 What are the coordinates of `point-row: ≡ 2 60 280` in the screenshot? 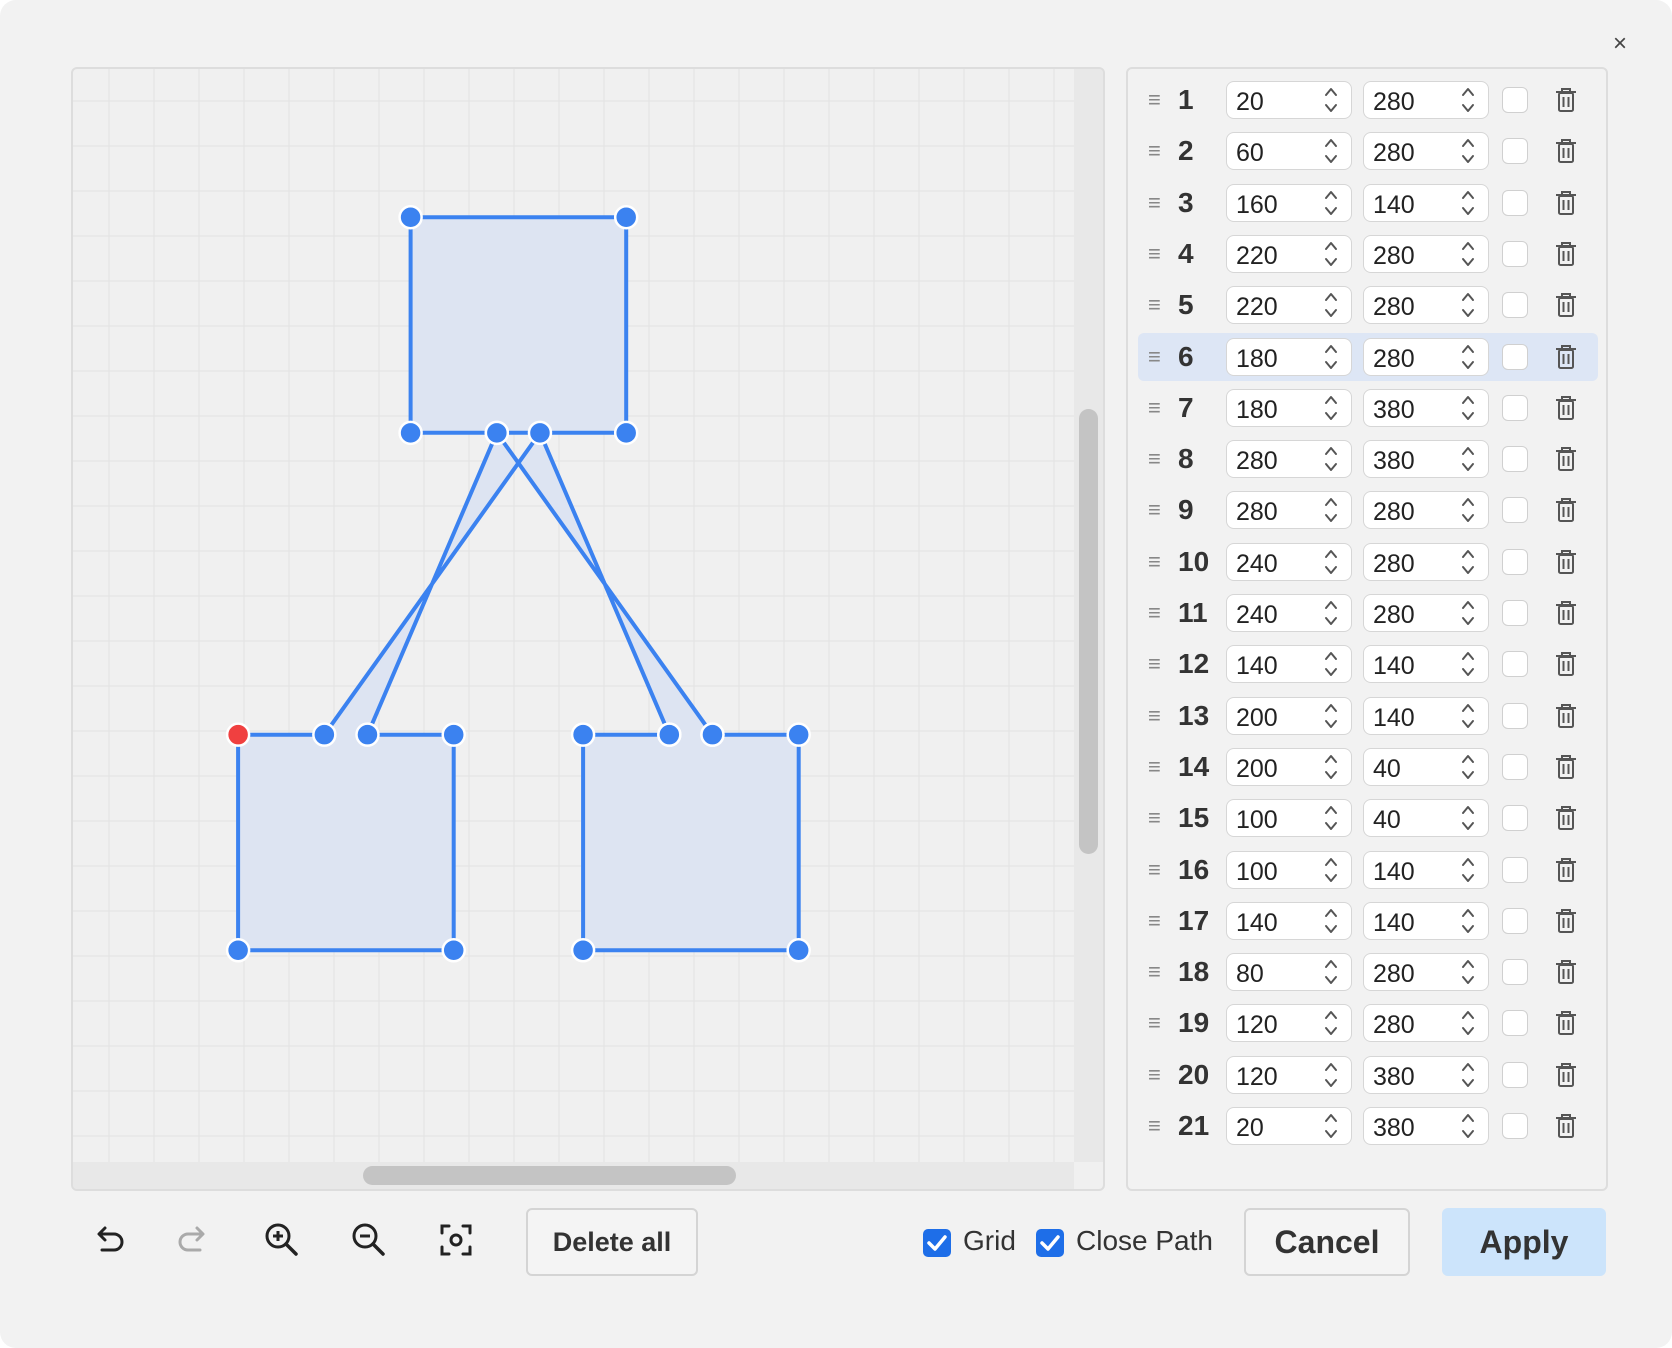 It's located at (1368, 151).